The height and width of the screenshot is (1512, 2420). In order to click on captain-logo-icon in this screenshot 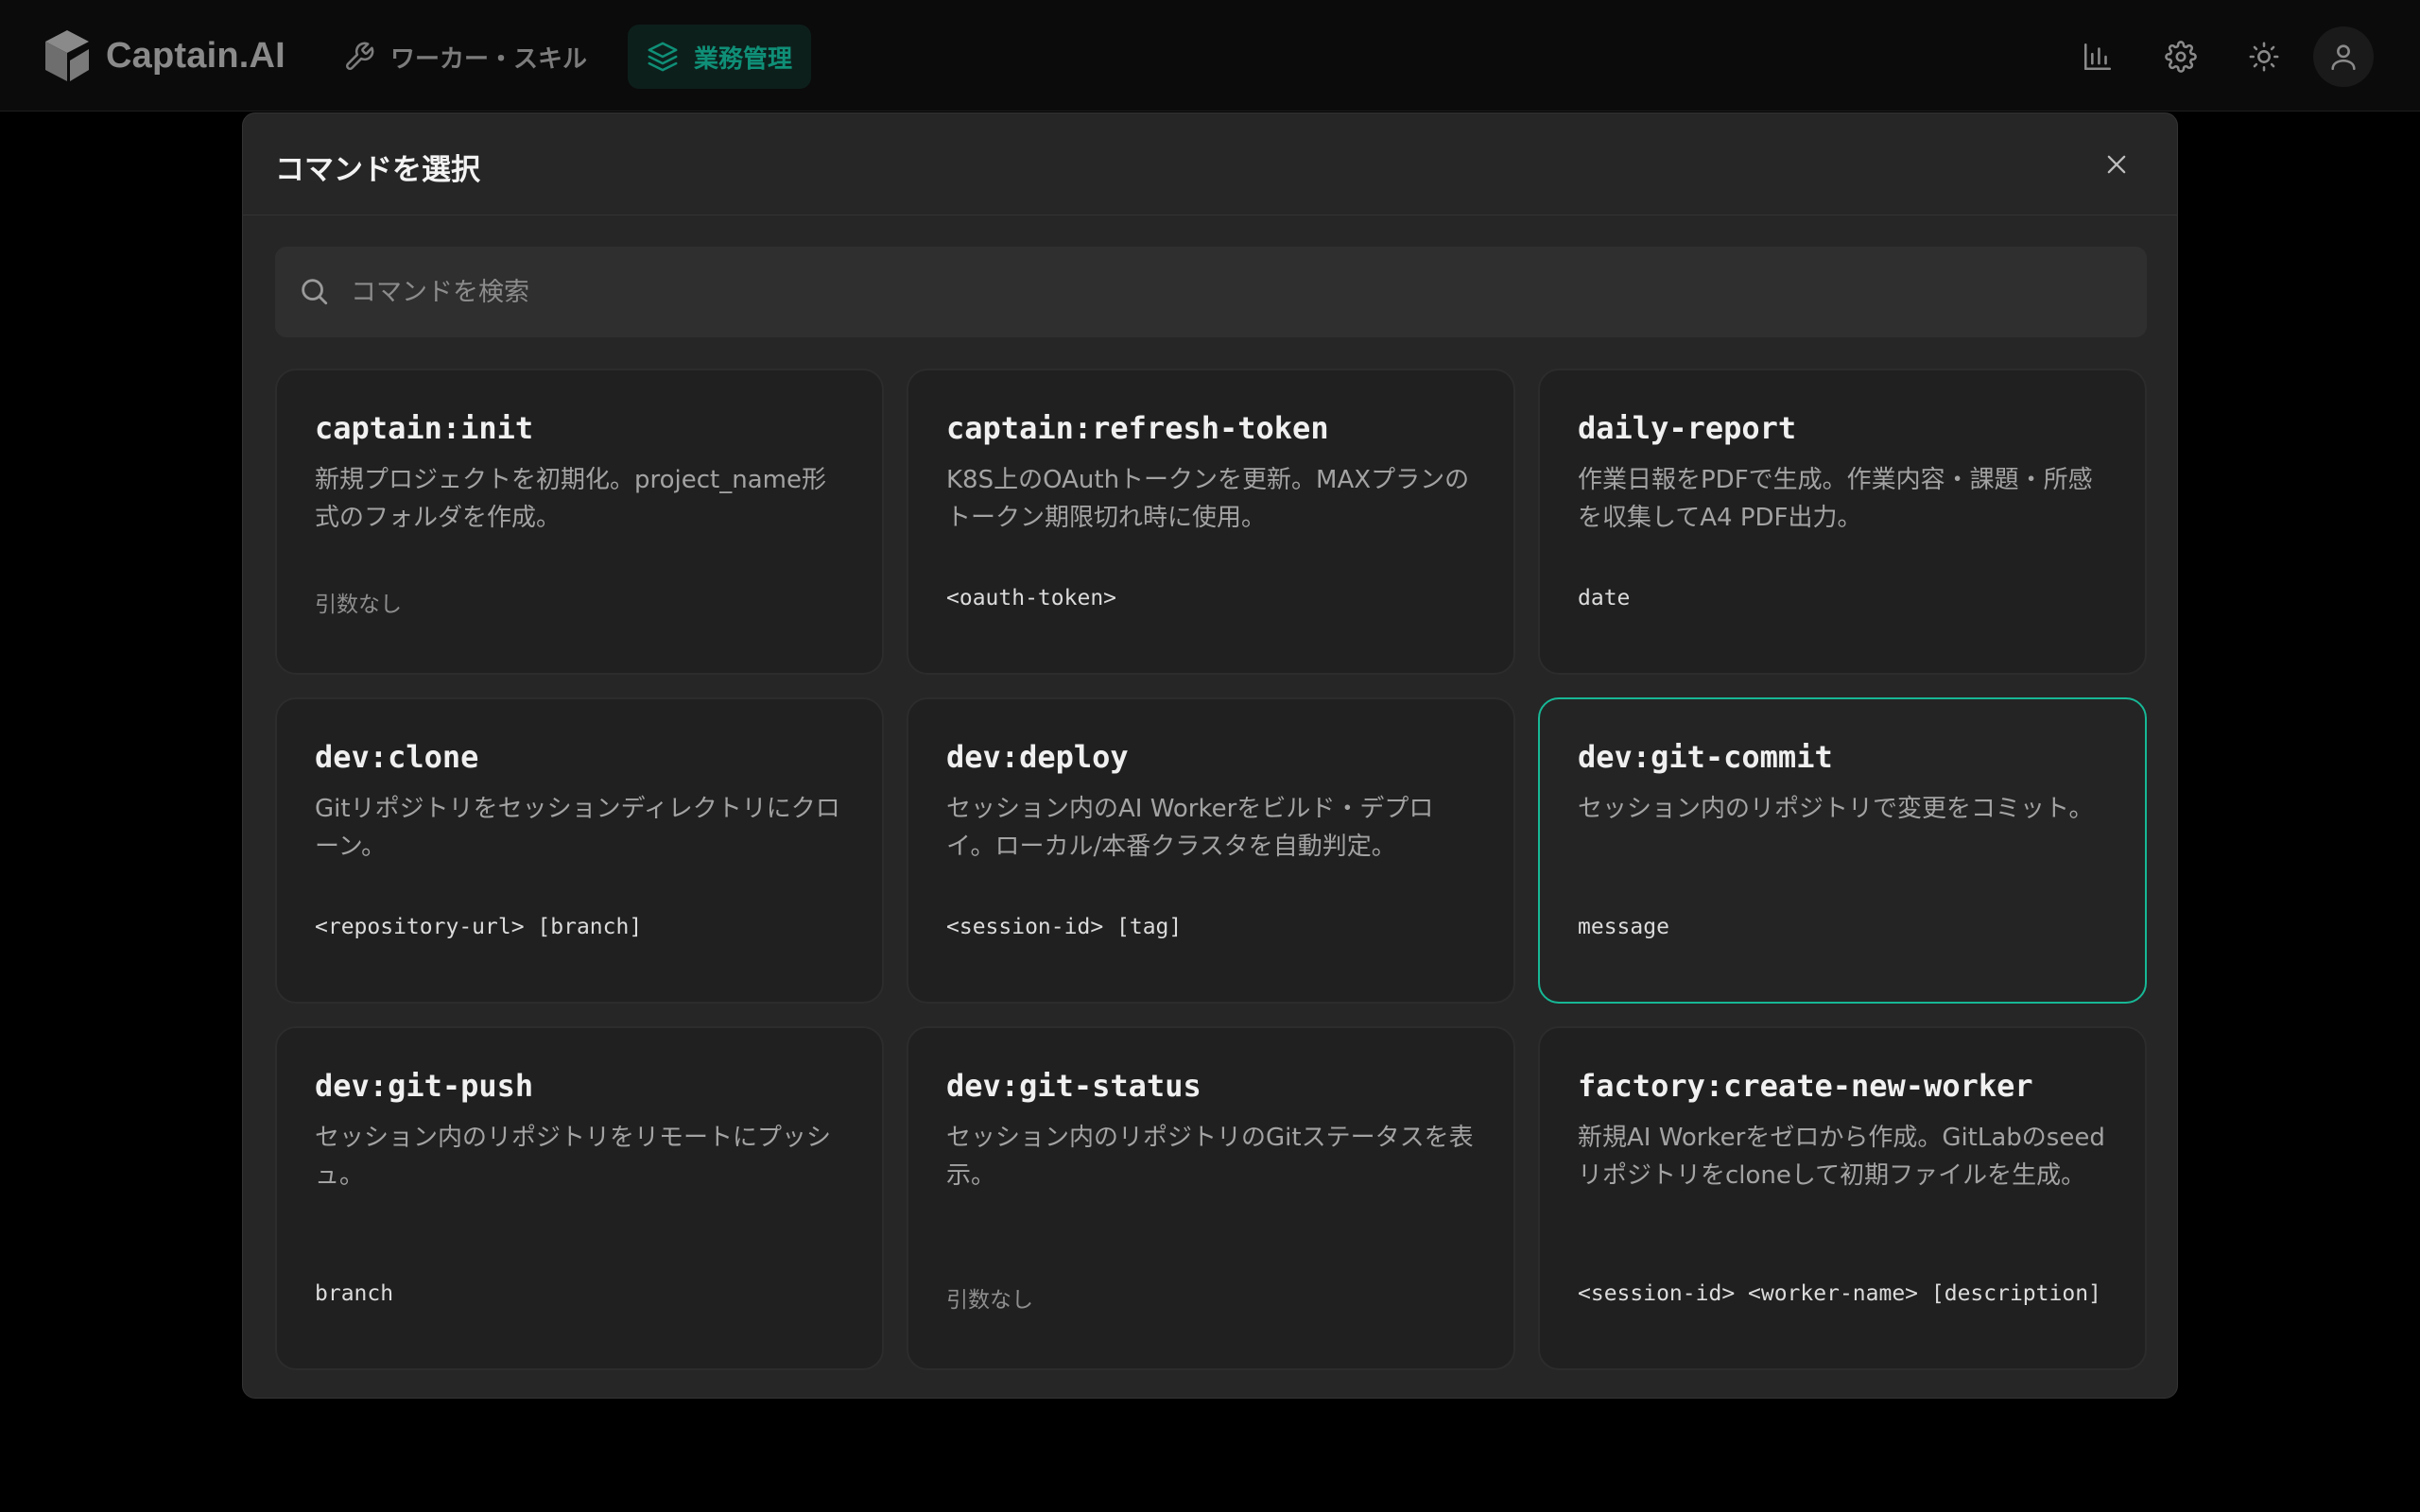, I will do `click(67, 55)`.